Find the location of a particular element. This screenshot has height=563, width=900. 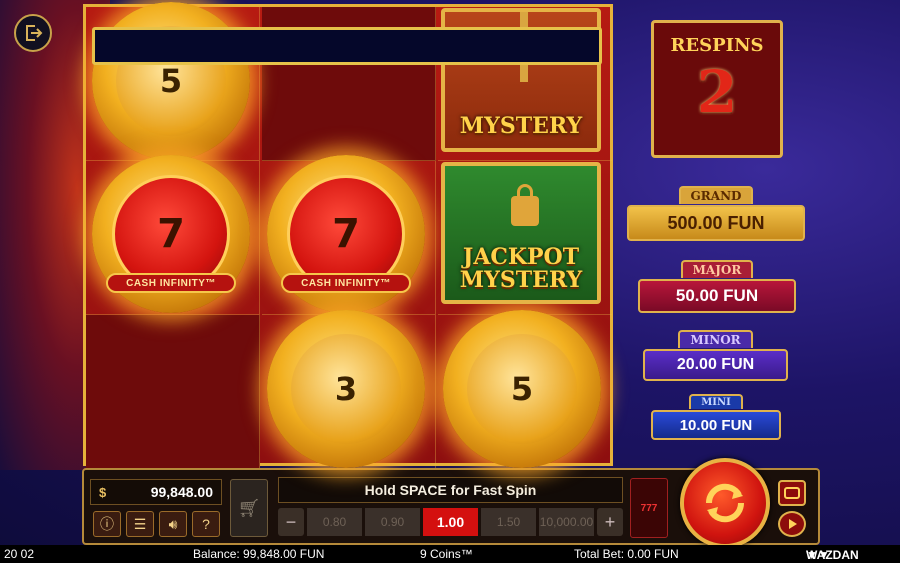

sound-button: 🔊︎ is located at coordinates (173, 524).